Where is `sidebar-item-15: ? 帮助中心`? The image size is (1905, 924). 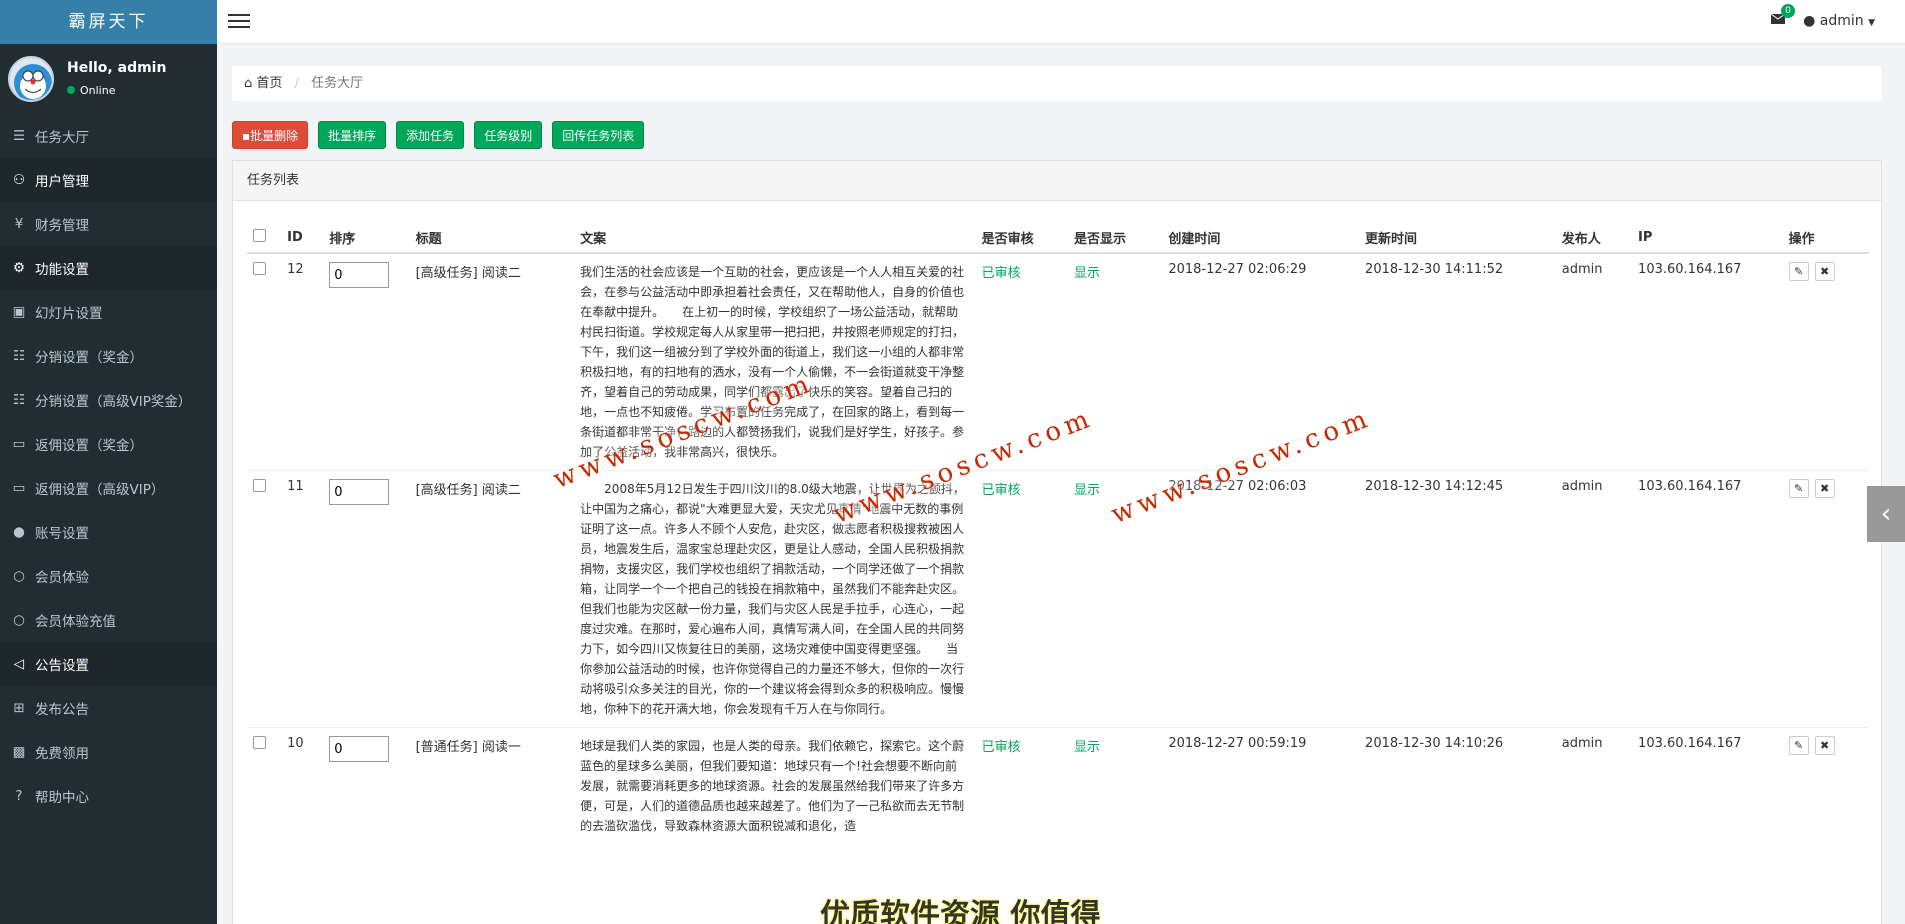
sidebar-item-15: ? 帮助中心 is located at coordinates (108, 796).